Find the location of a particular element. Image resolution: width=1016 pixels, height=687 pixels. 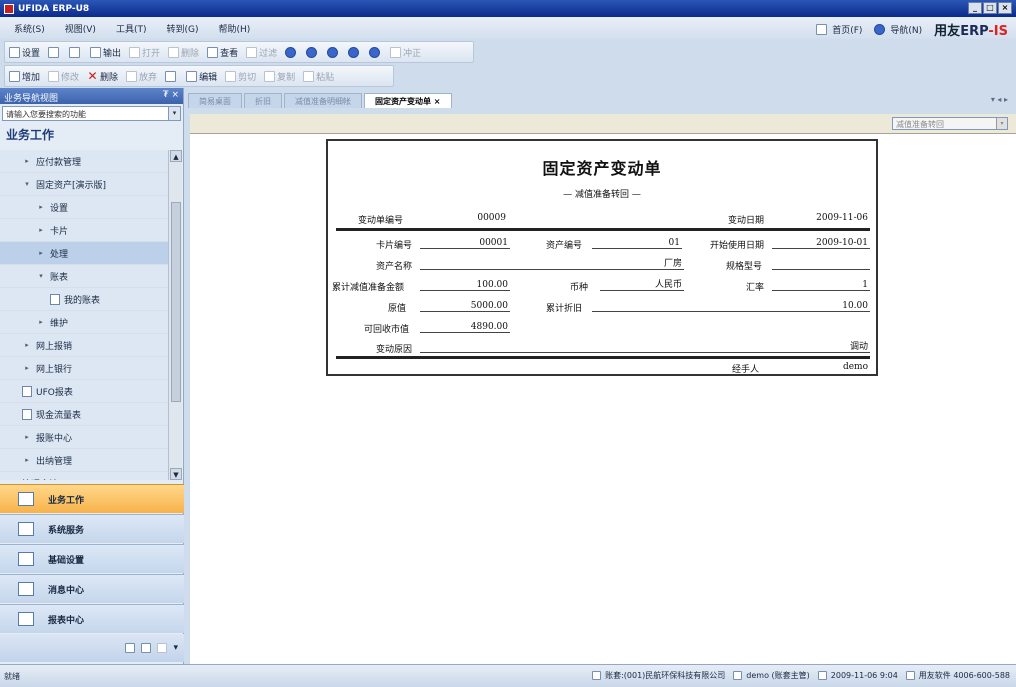

spec-field is located at coordinates (821, 264).